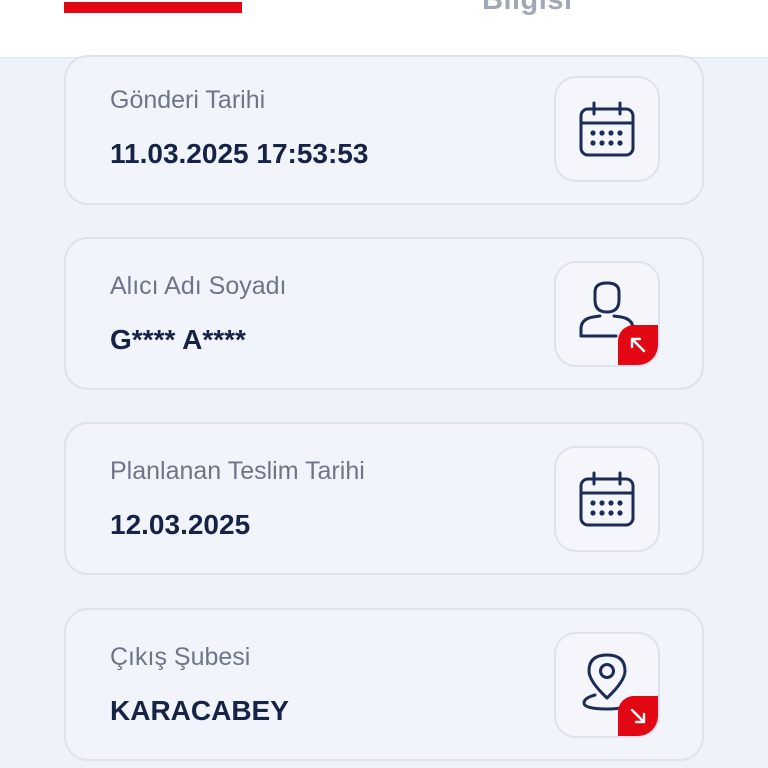 This screenshot has height=768, width=768. I want to click on shipment-date-value: 11.03.2025 17:53:53, so click(239, 153).